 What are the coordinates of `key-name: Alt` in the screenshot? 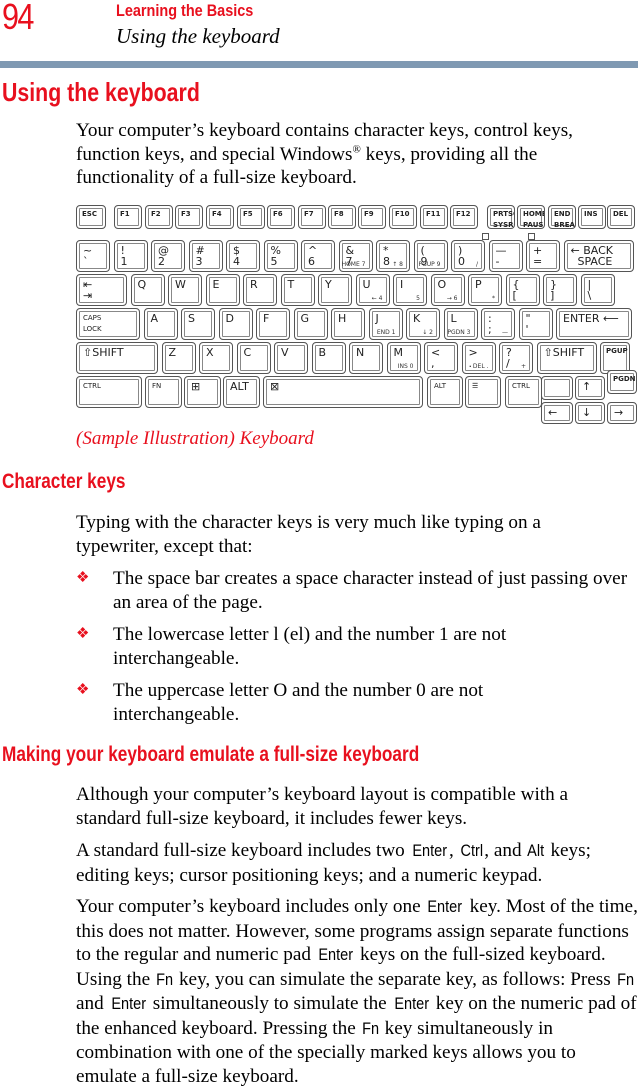 It's located at (536, 851).